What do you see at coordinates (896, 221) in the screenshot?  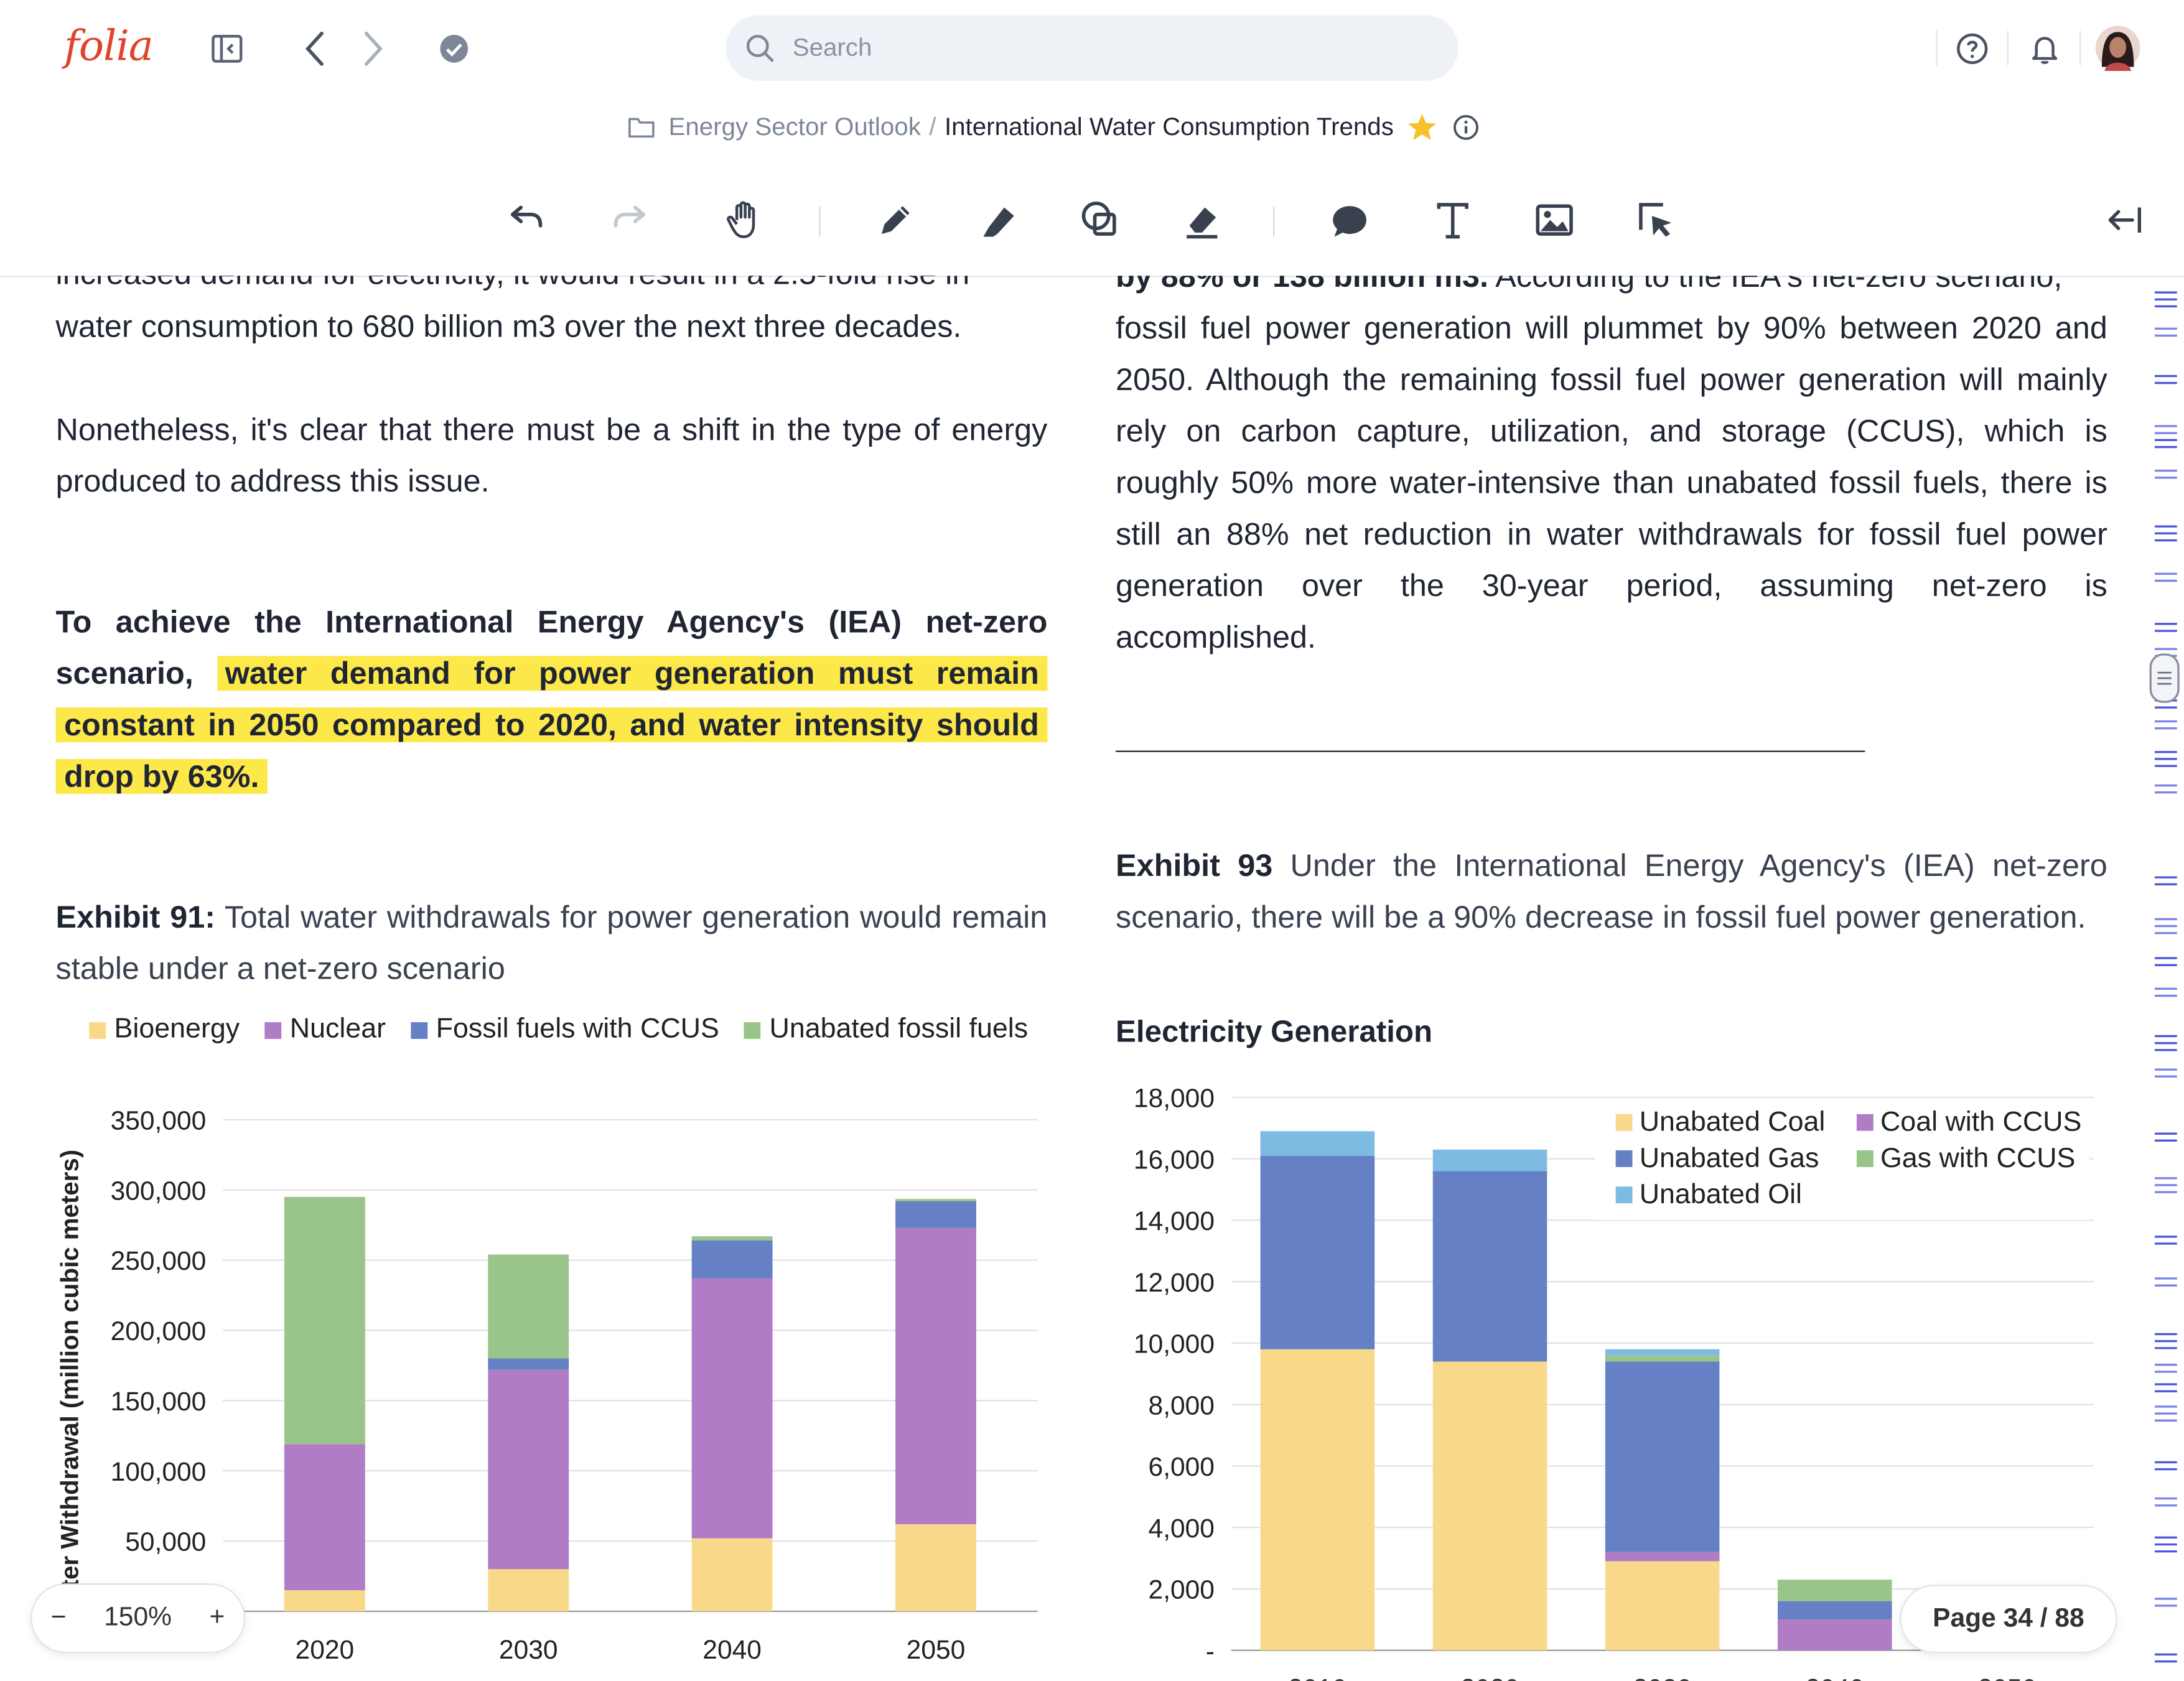 I see `pen-icon` at bounding box center [896, 221].